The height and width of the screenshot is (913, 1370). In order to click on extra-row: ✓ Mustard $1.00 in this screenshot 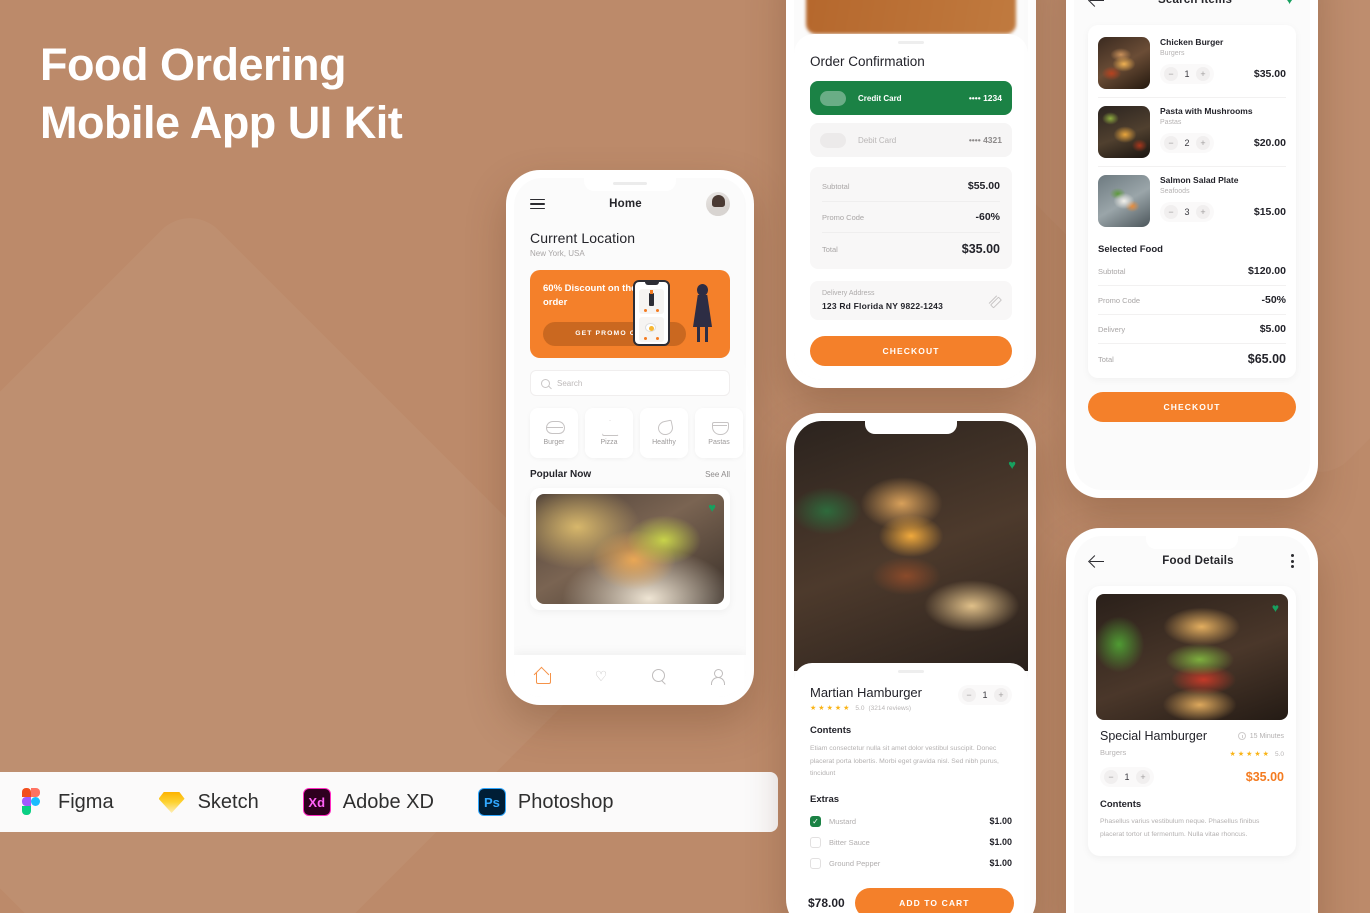, I will do `click(911, 821)`.